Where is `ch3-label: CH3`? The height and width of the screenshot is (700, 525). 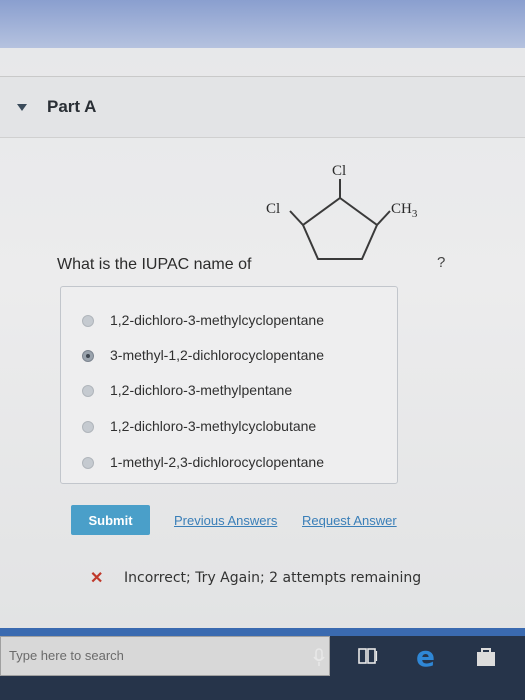
ch3-label: CH3 is located at coordinates (404, 210).